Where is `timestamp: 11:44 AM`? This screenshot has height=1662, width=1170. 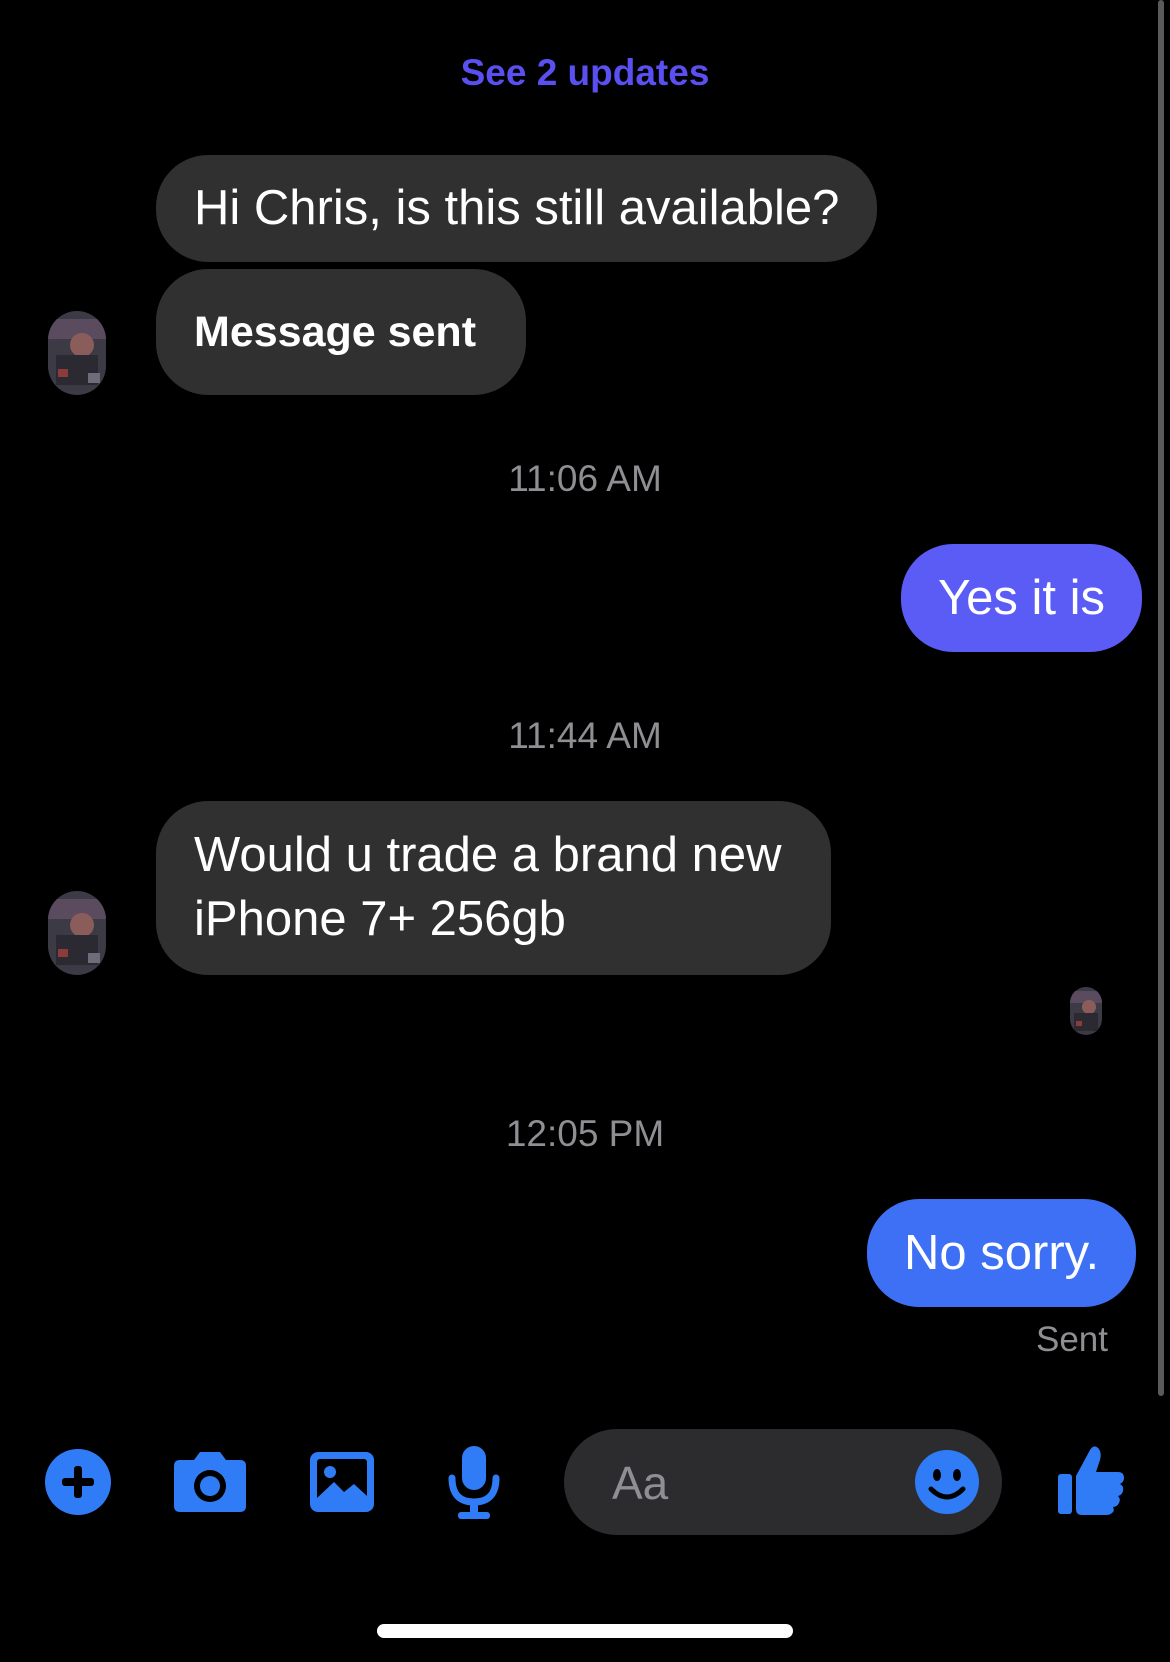
timestamp: 11:44 AM is located at coordinates (585, 735).